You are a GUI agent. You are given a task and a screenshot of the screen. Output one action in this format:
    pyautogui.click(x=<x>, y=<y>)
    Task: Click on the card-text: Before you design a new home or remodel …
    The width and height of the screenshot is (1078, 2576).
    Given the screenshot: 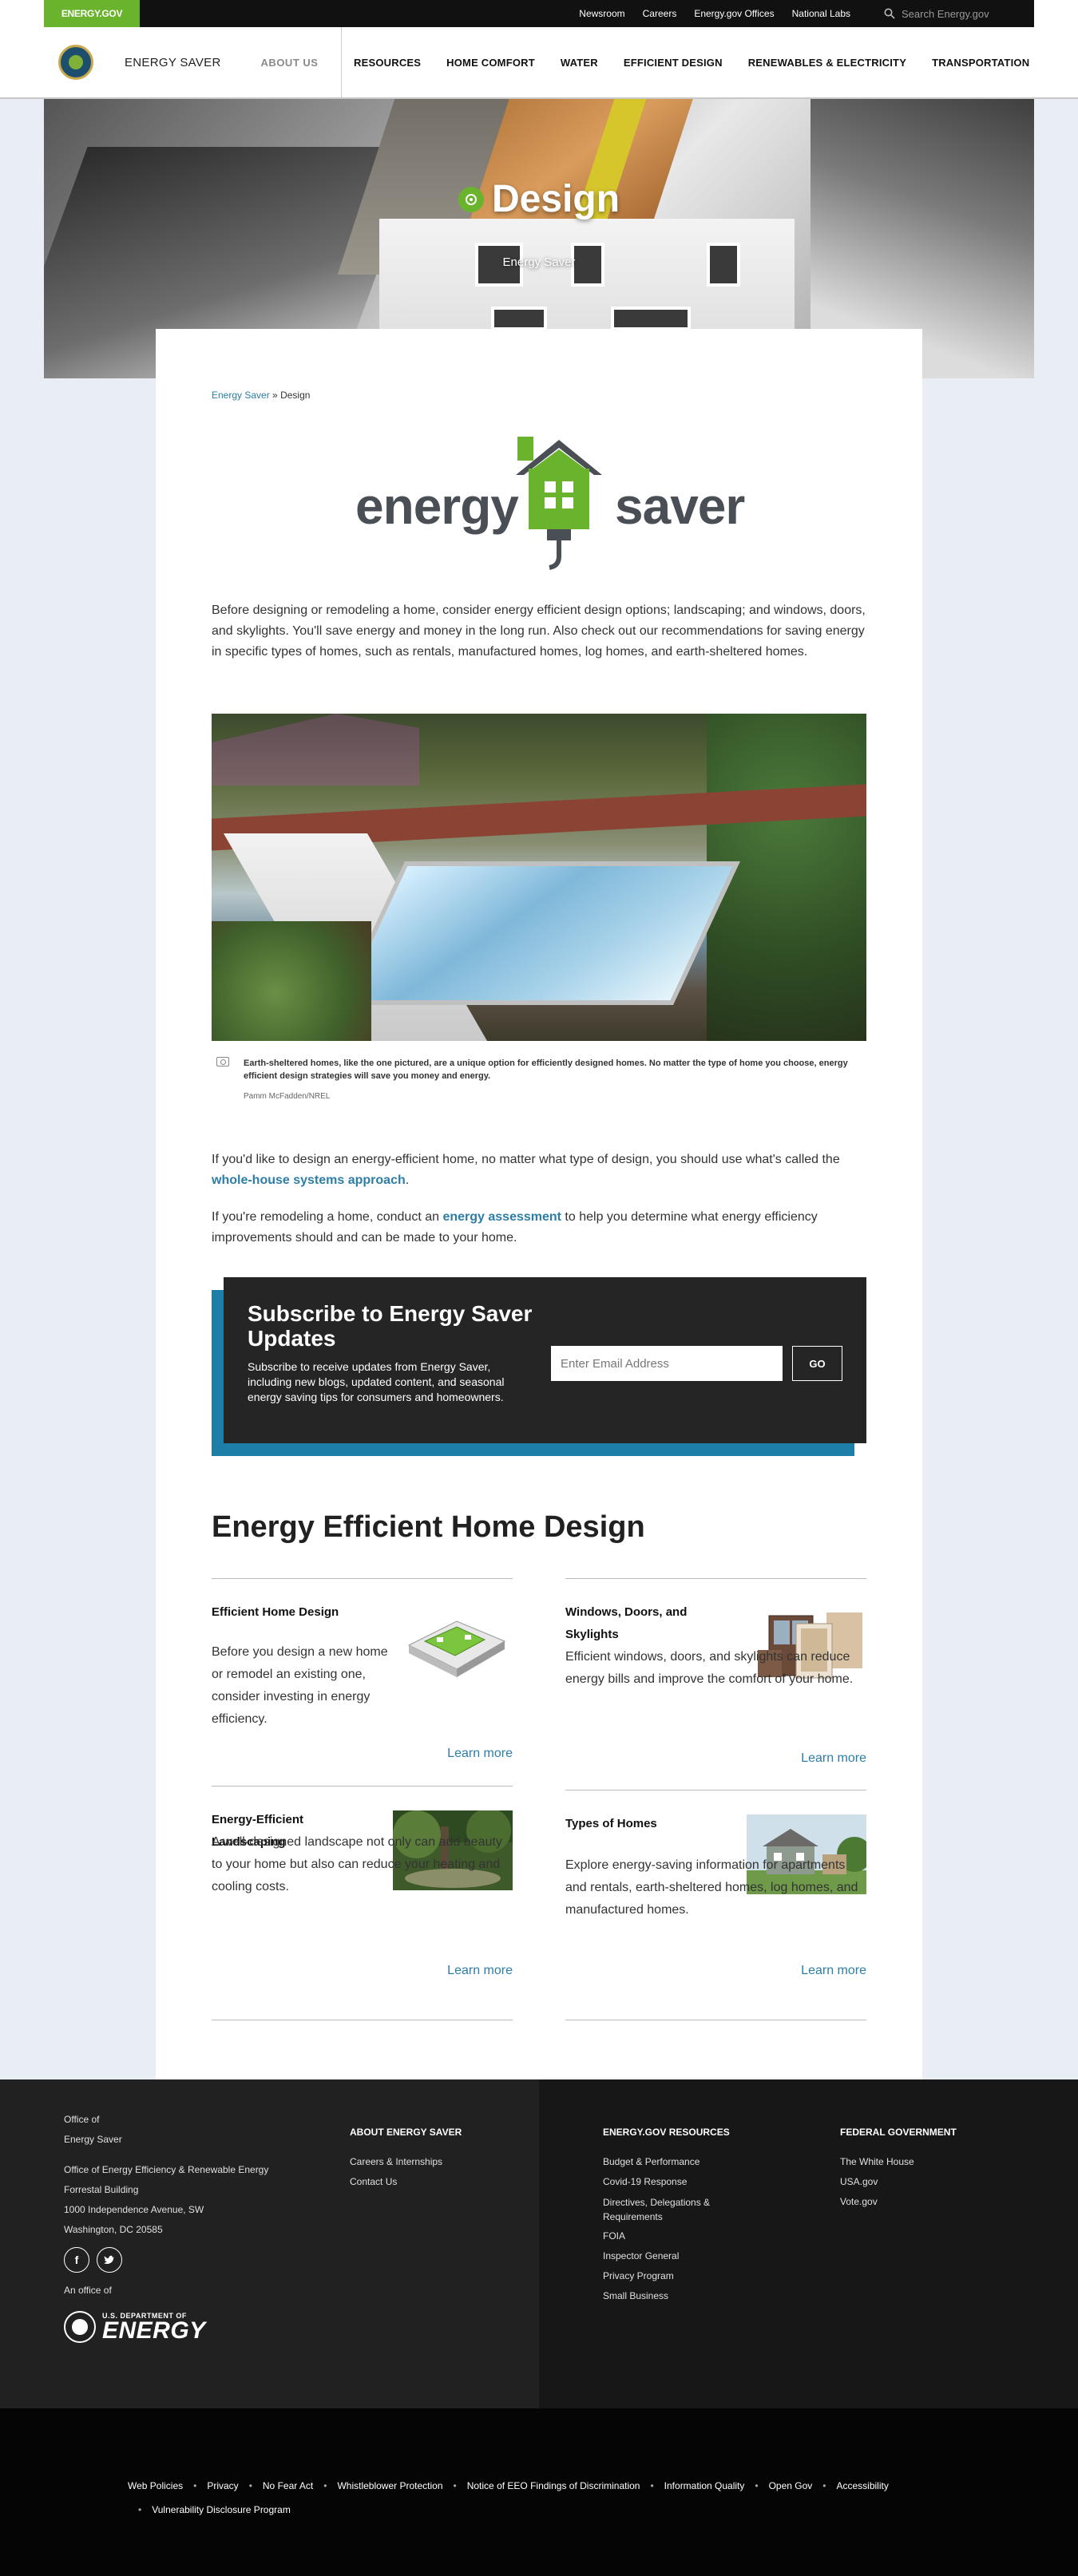 What is the action you would take?
    pyautogui.click(x=300, y=1686)
    